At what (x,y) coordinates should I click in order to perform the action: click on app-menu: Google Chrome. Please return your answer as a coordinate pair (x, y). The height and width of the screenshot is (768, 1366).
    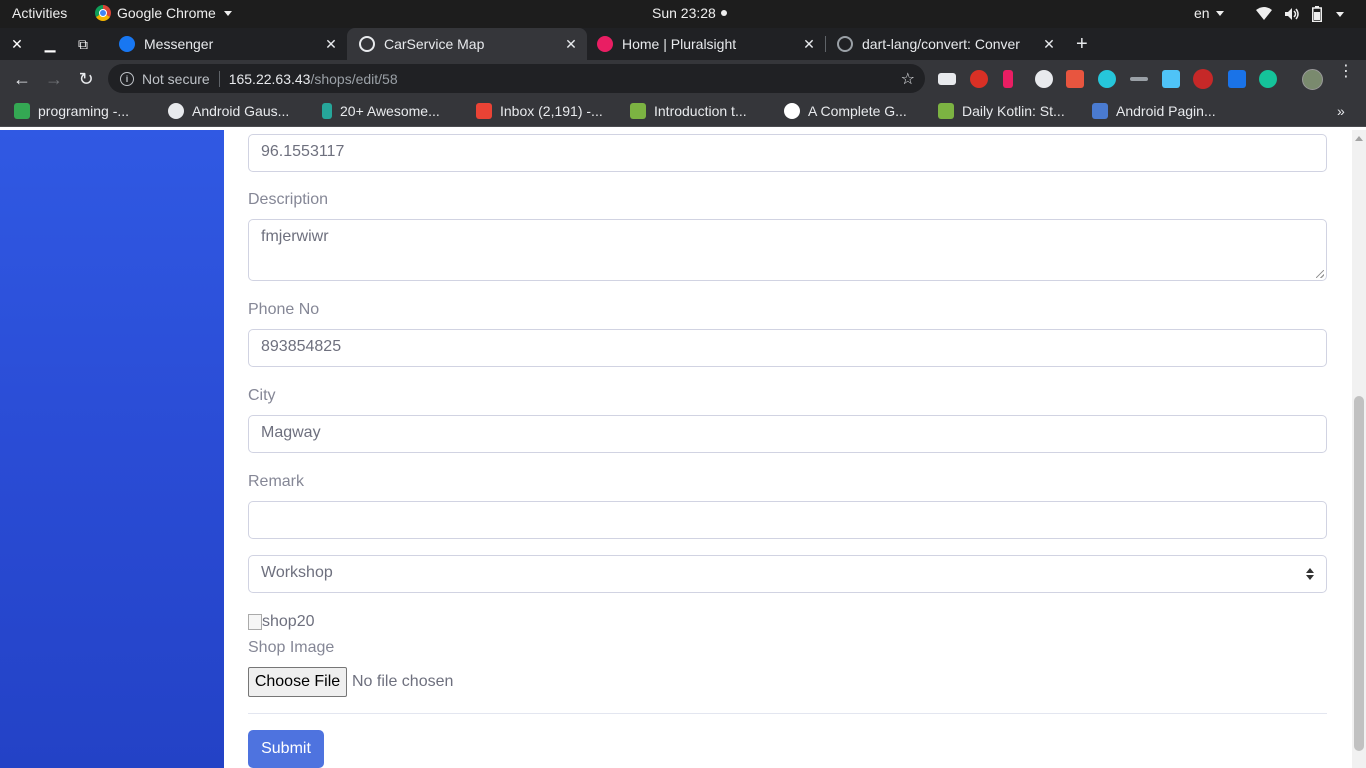
    Looking at the image, I should click on (163, 13).